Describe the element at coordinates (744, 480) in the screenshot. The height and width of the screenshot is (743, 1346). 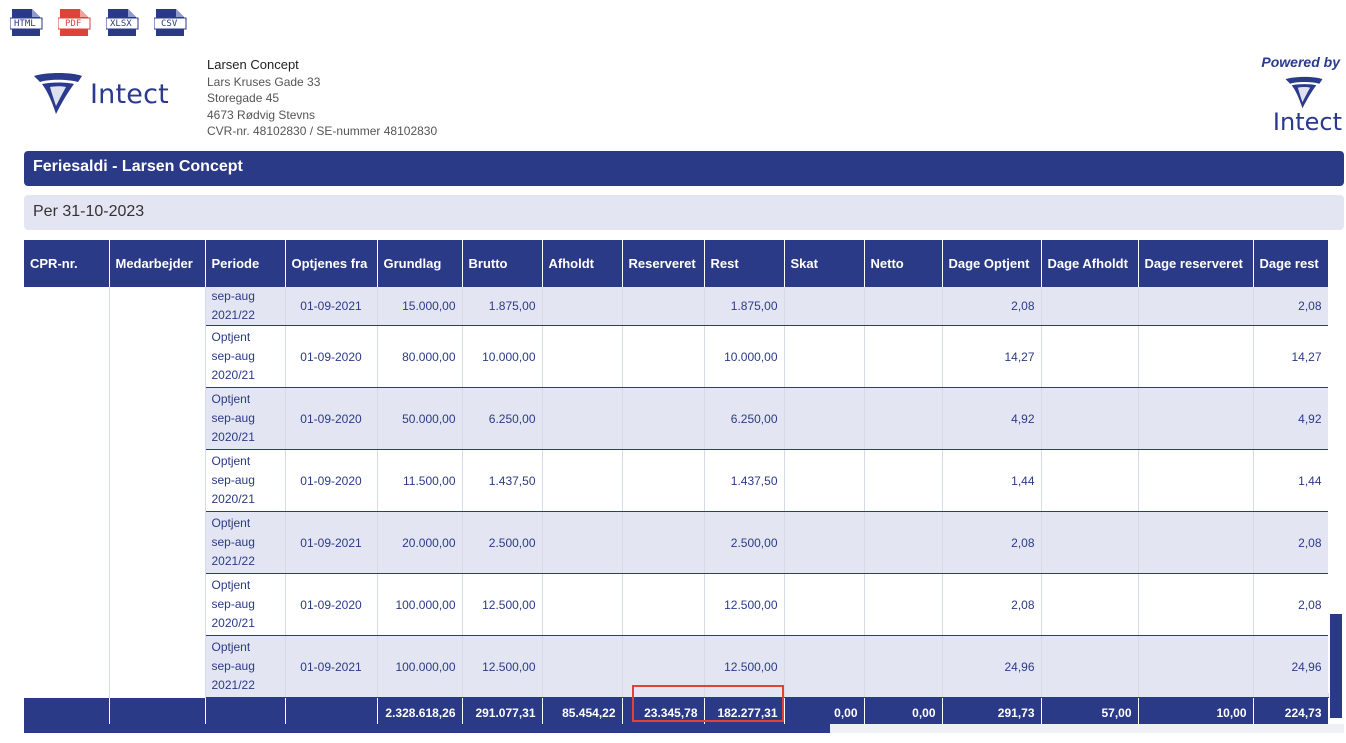
I see `cell-rest: 1.437,50` at that location.